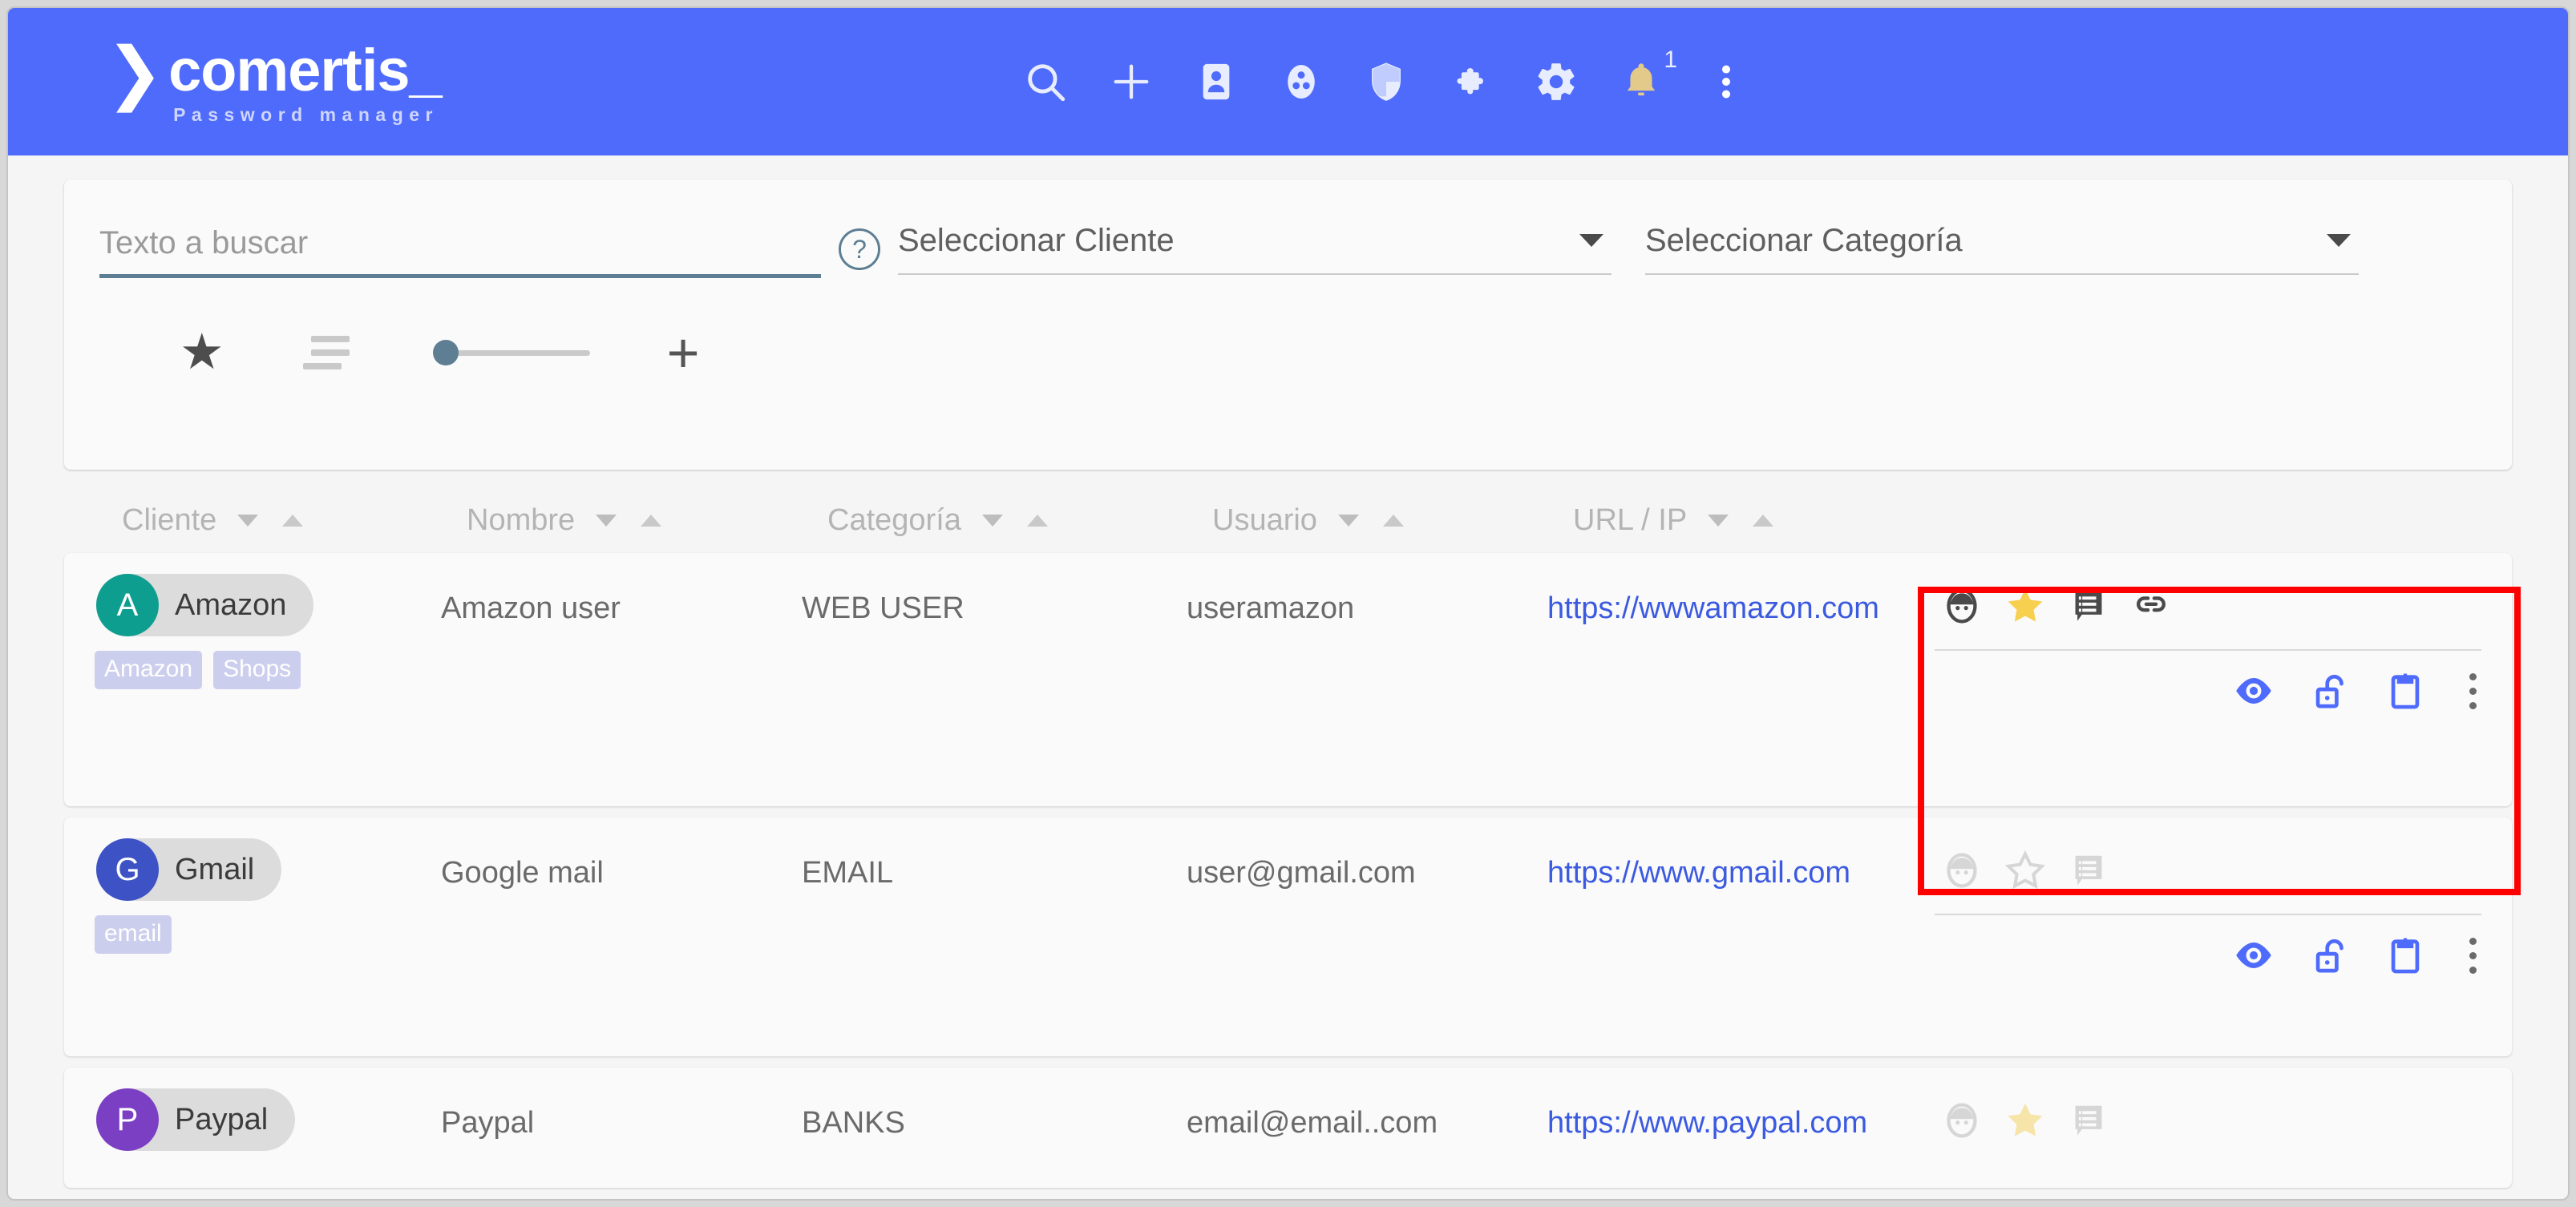 The width and height of the screenshot is (2576, 1207). Describe the element at coordinates (2002, 274) in the screenshot. I see `category-select-underline` at that location.